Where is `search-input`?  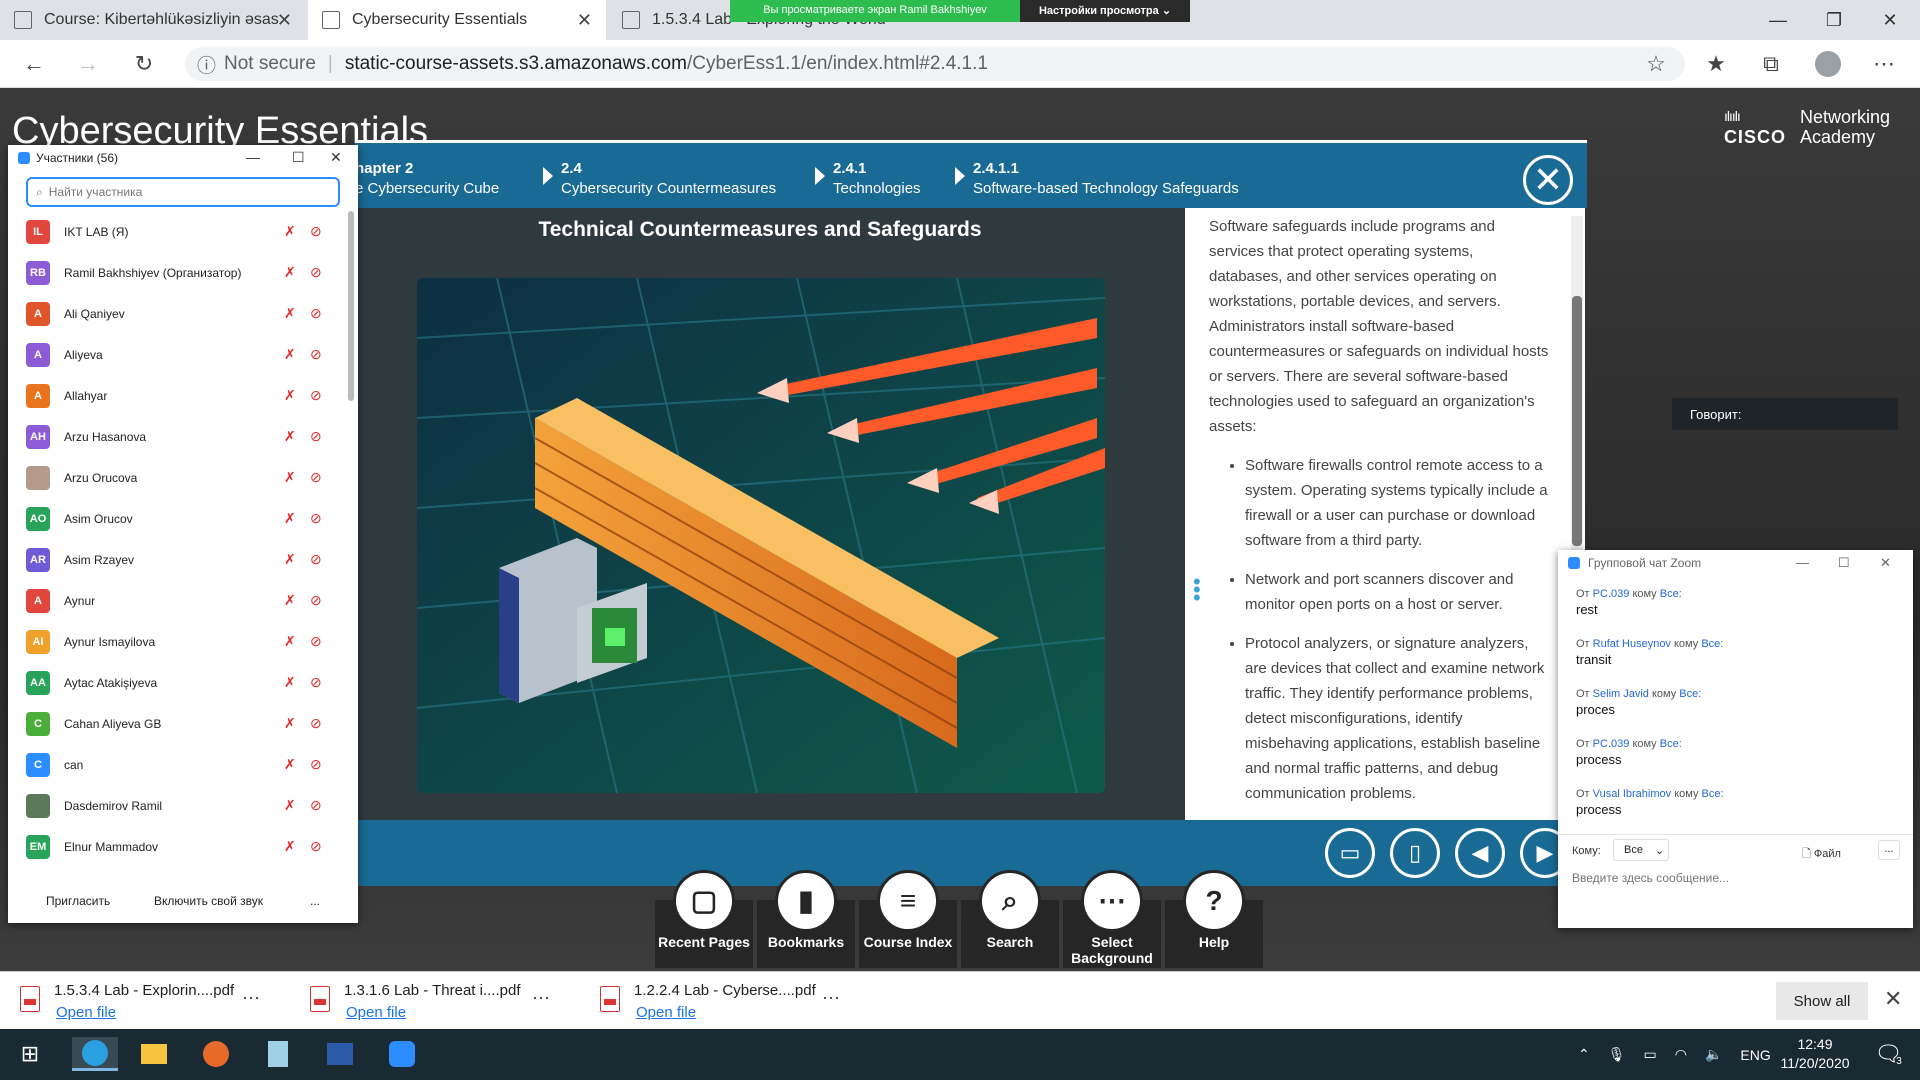
search-input is located at coordinates (188, 192).